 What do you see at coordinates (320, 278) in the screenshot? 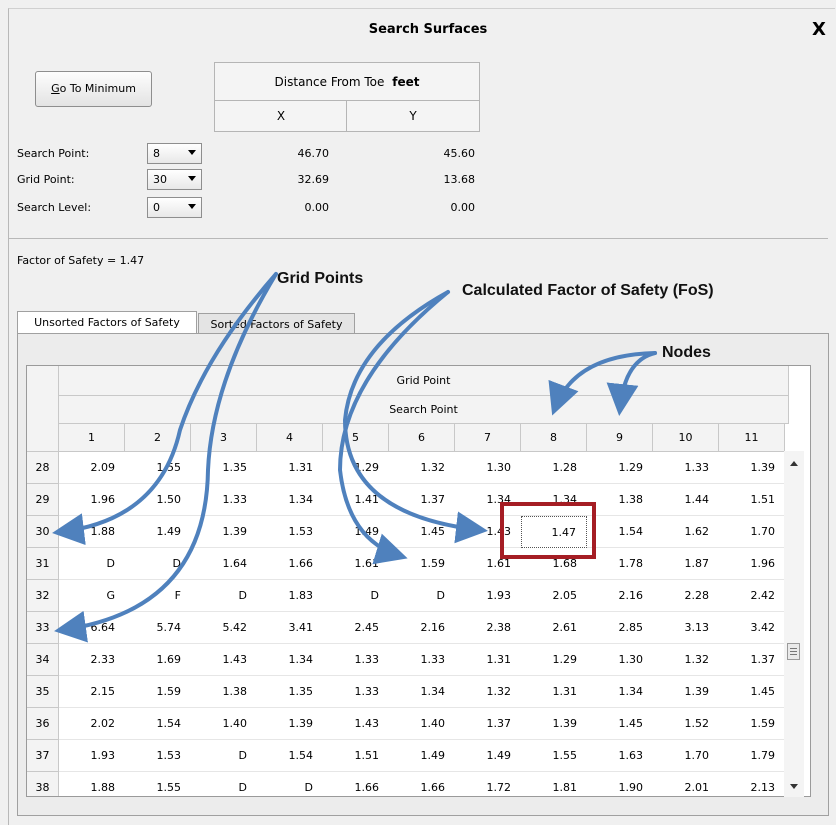
I see `grid-points-annotation: Grid Points` at bounding box center [320, 278].